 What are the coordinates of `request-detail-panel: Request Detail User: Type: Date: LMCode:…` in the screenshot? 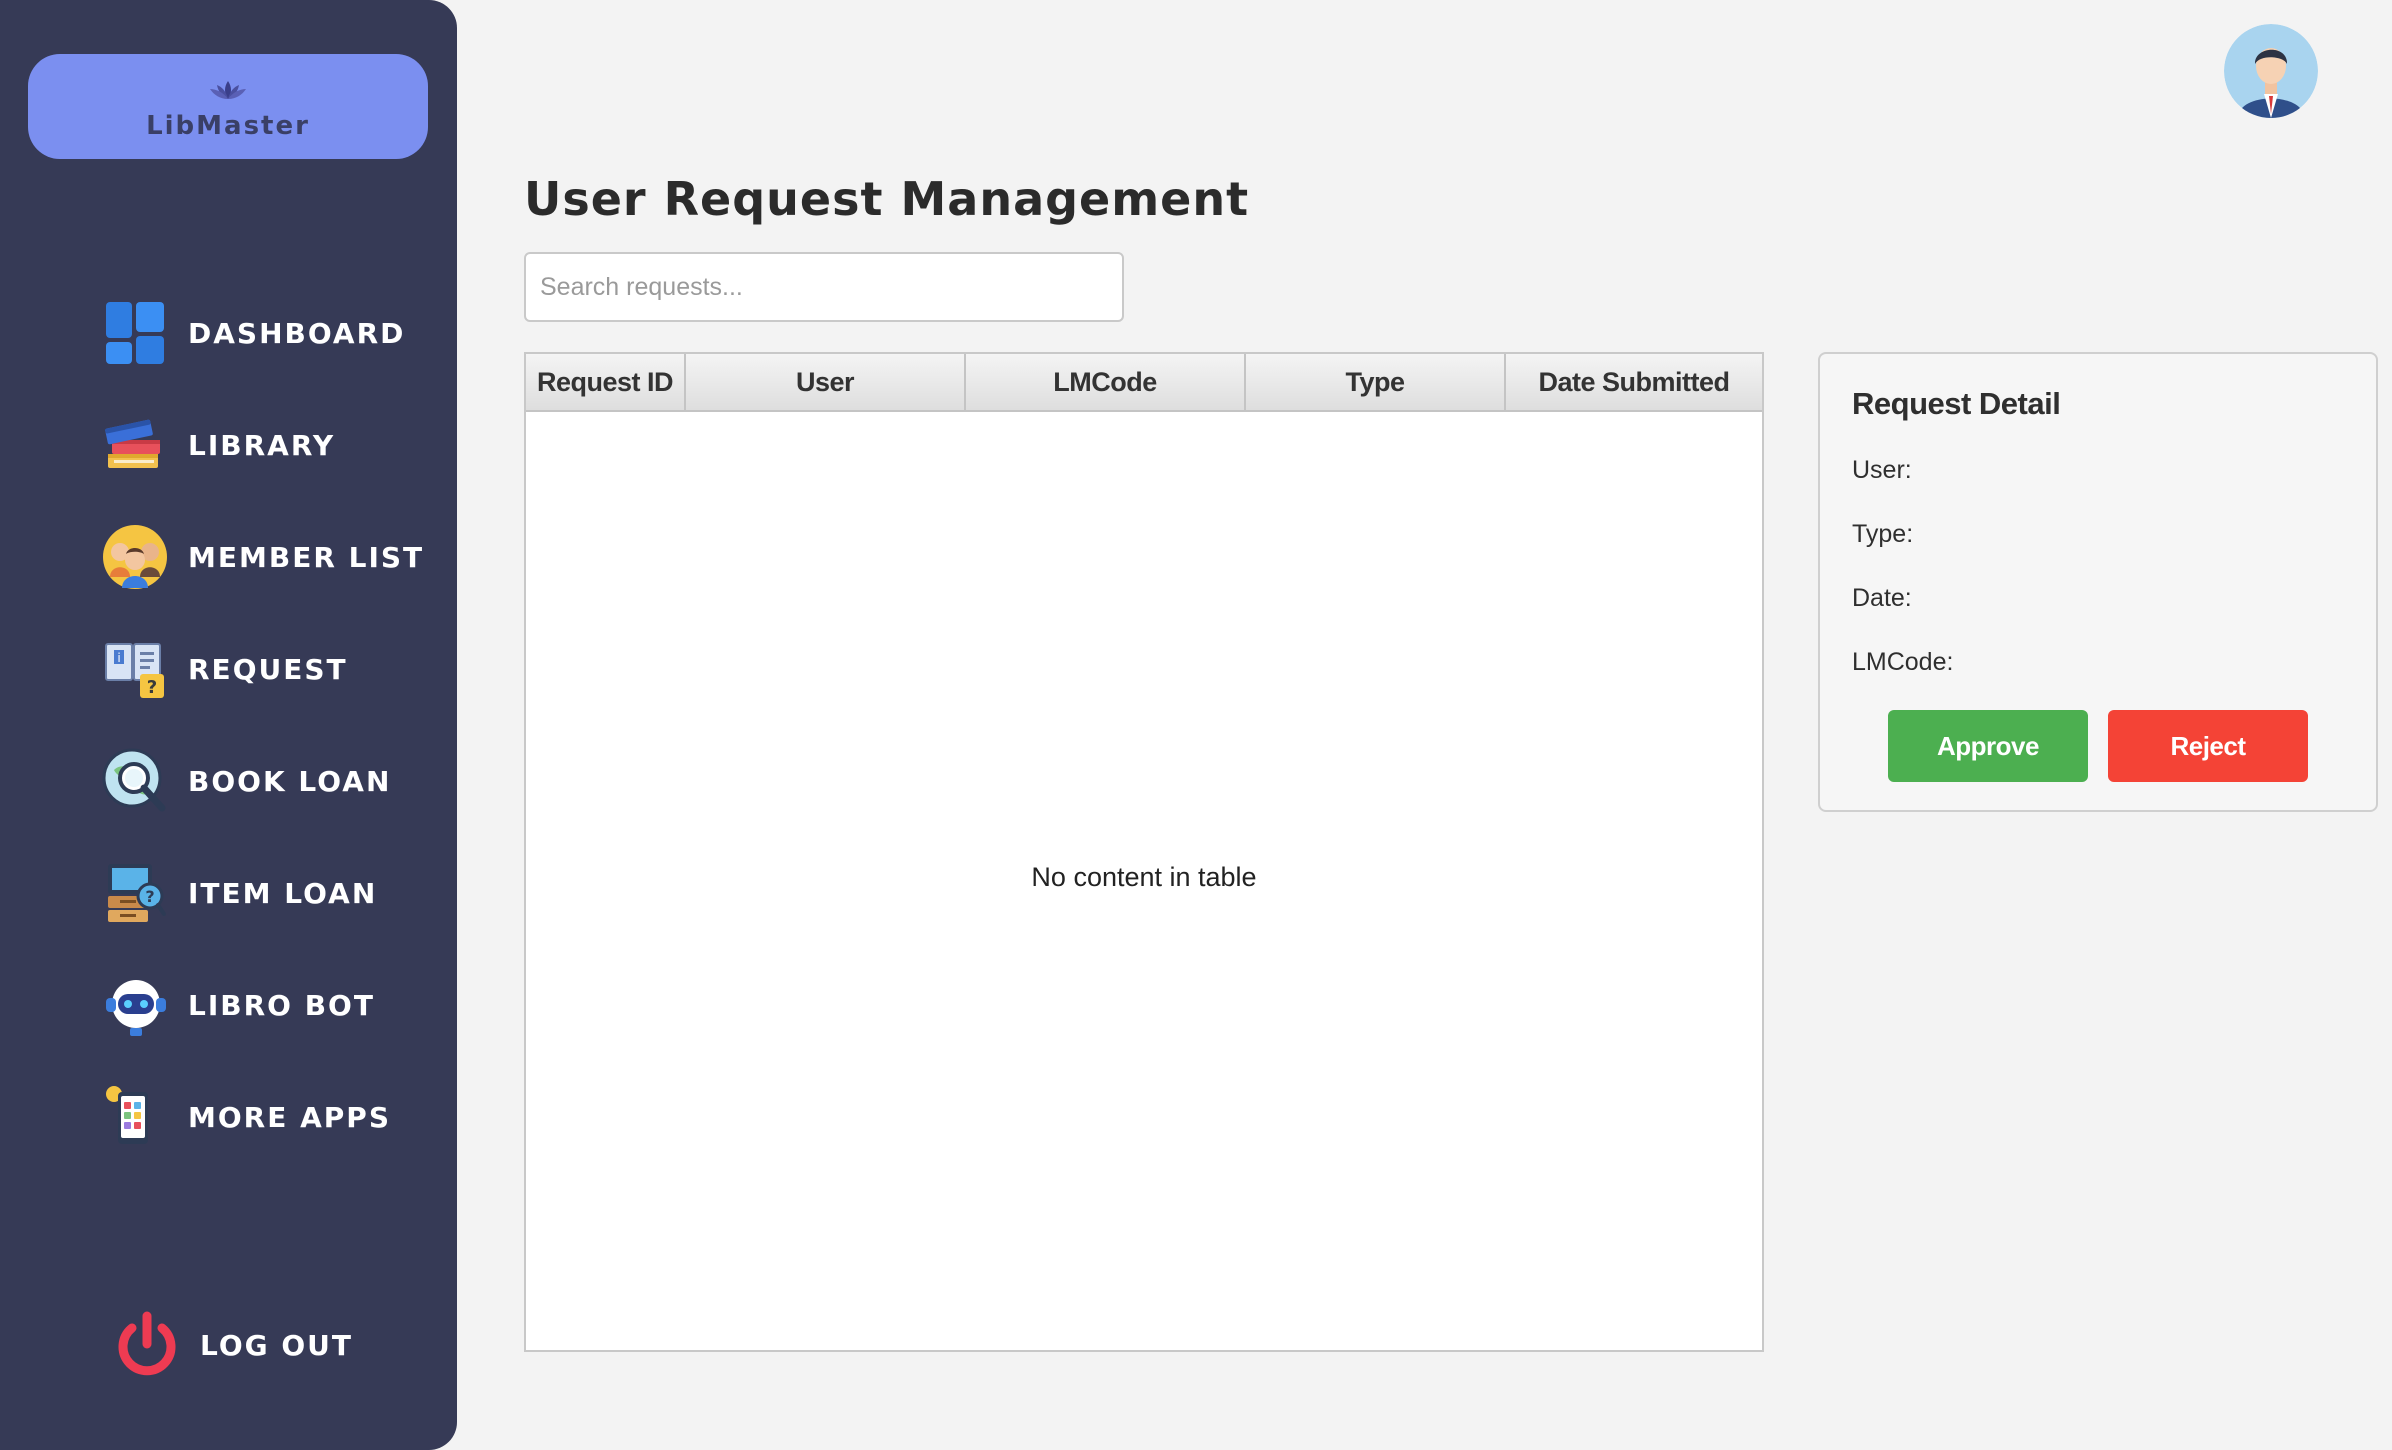 It's located at (2098, 582).